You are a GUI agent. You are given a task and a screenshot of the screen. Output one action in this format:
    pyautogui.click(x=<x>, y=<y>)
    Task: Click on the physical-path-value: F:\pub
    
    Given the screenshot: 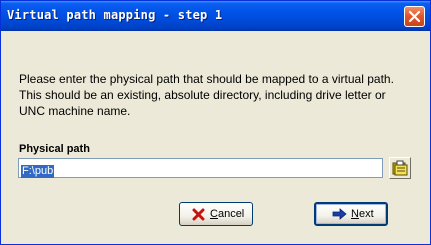 What is the action you would take?
    pyautogui.click(x=38, y=171)
    